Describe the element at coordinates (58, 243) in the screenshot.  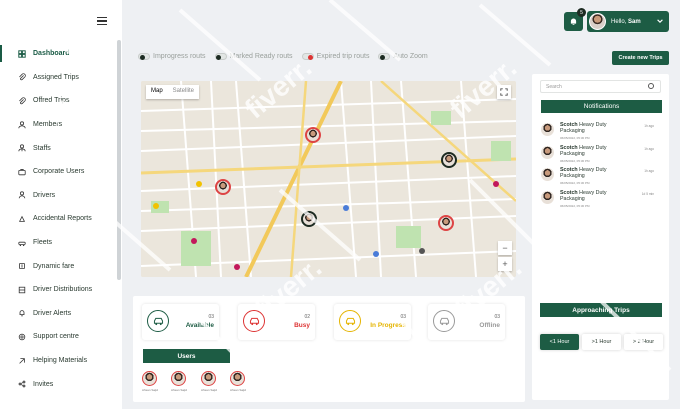
I see `sidebar-item-fleets: Fleets` at that location.